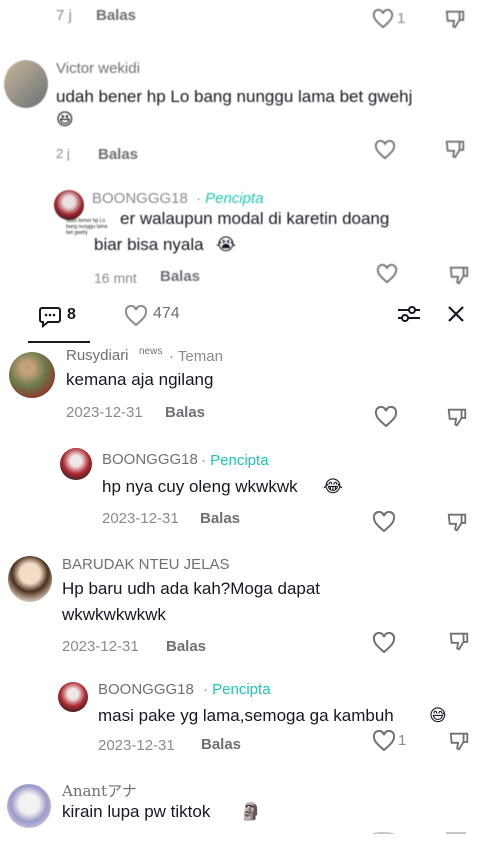  Describe the element at coordinates (63, 153) in the screenshot. I see `comment-time: 2 j` at that location.